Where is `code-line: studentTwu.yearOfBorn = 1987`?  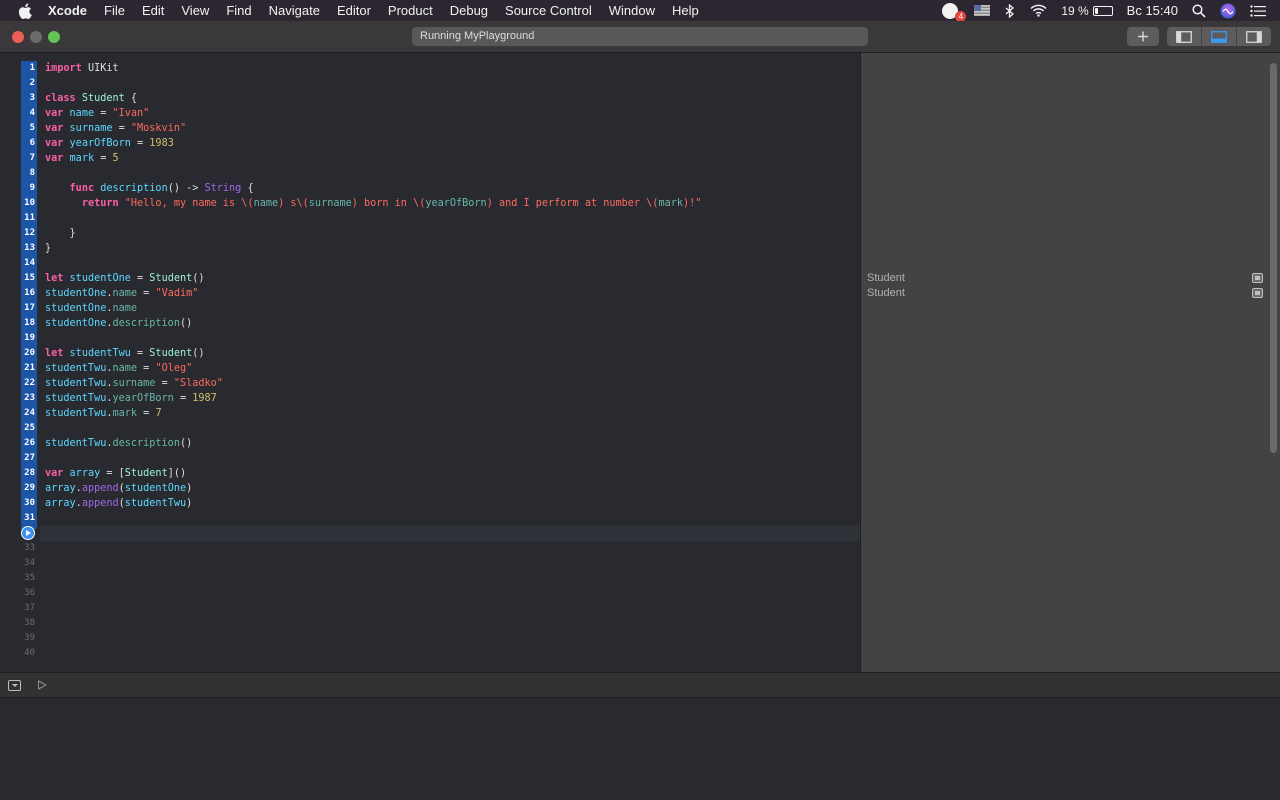
code-line: studentTwu.yearOfBorn = 1987 is located at coordinates (131, 398).